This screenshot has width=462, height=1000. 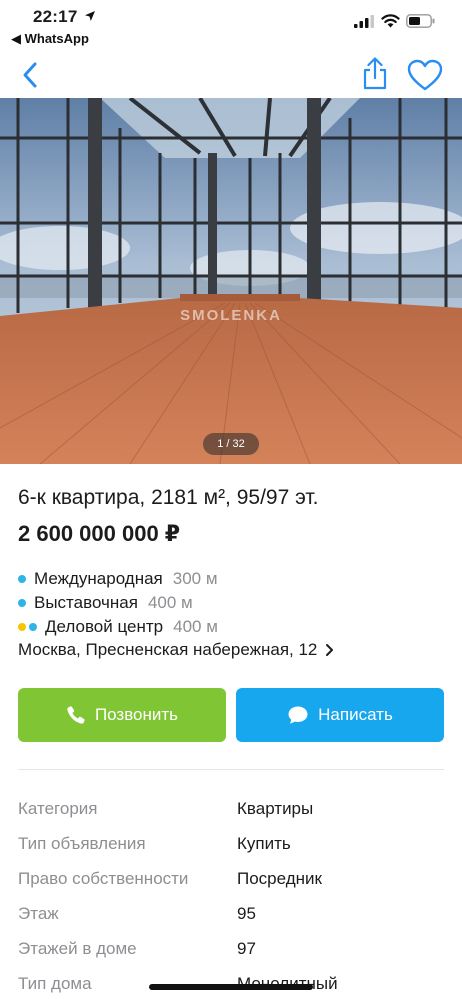 I want to click on status-bar: 22:17 ◀ WhatsApp, so click(x=231, y=25).